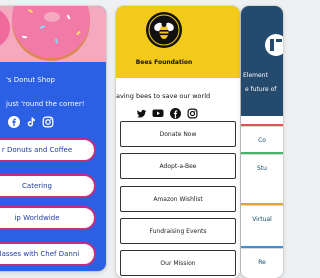 The width and height of the screenshot is (320, 278). What do you see at coordinates (158, 113) in the screenshot?
I see `youtube-icon` at bounding box center [158, 113].